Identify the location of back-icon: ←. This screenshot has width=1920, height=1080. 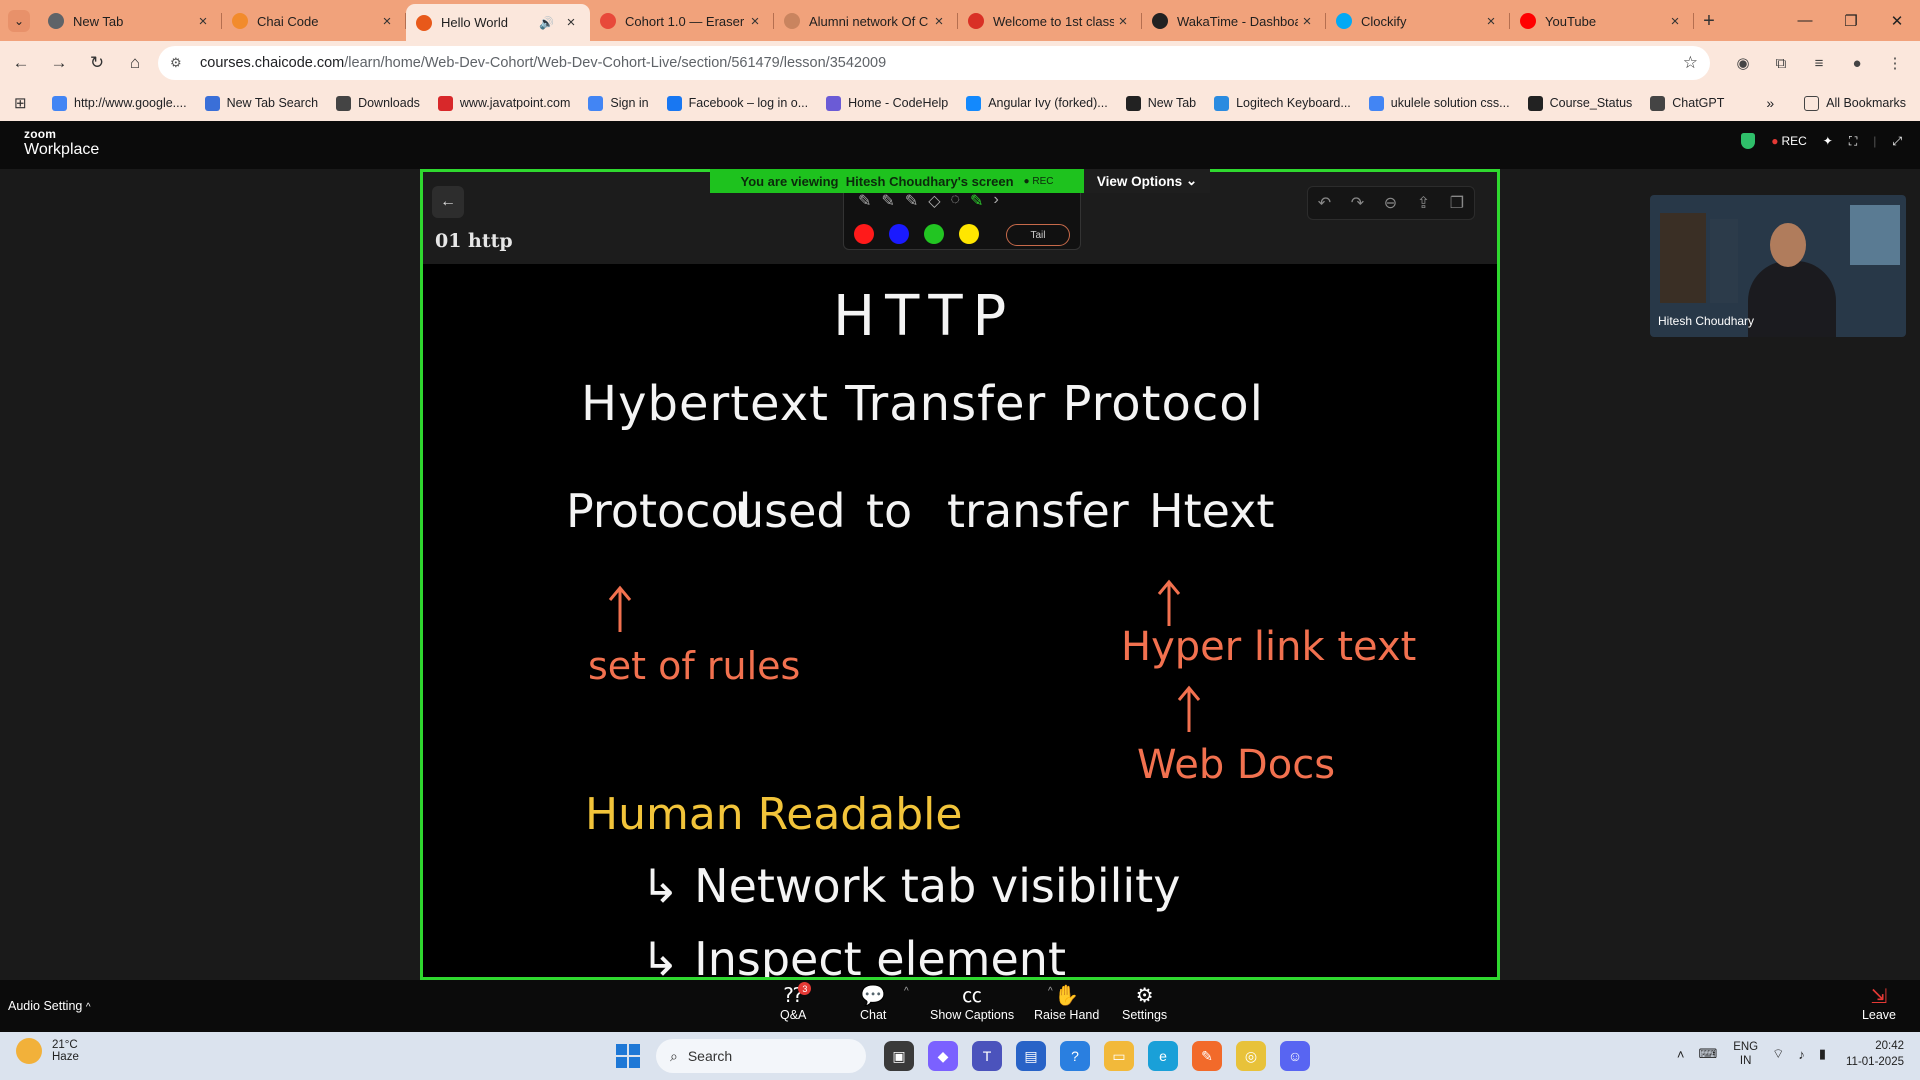
(21, 63).